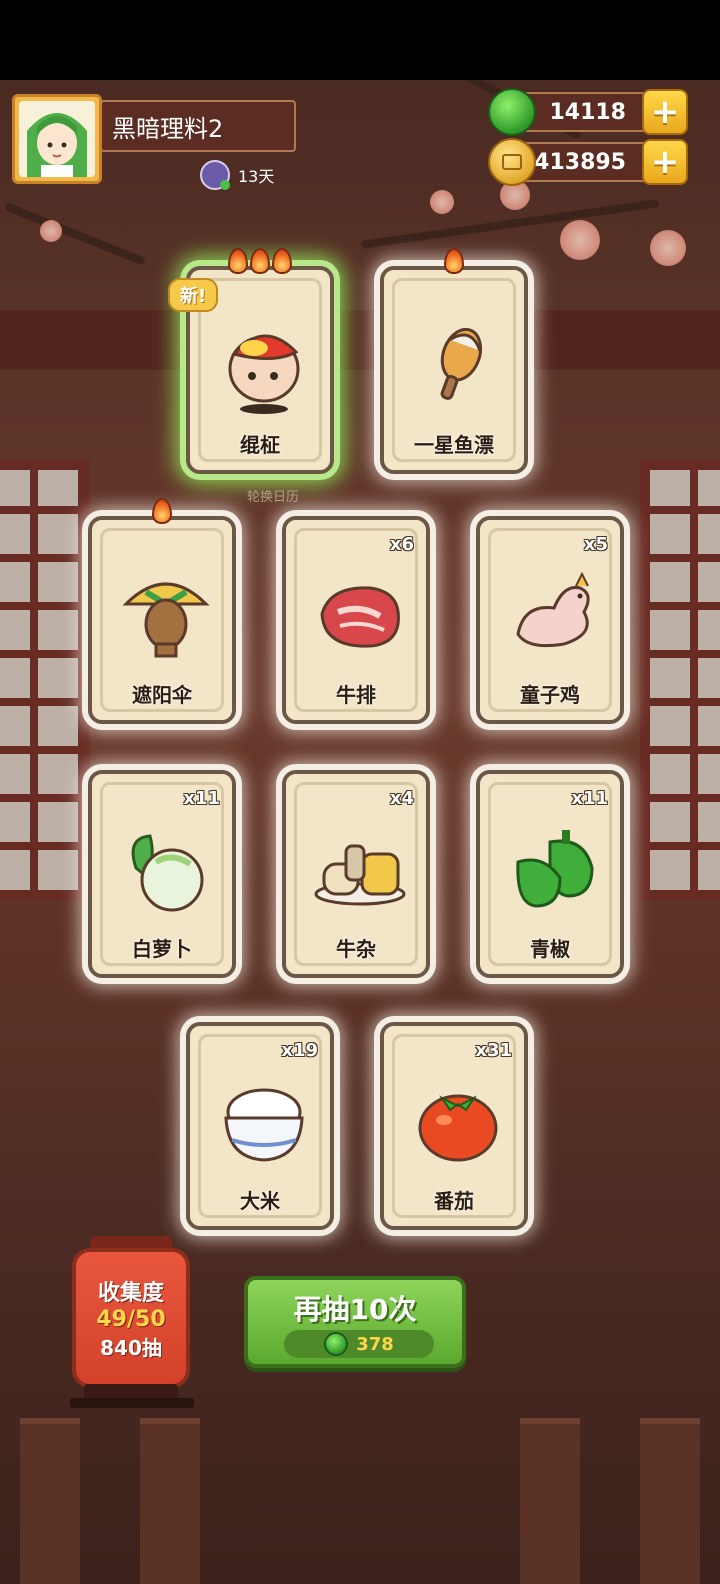  I want to click on card-count: x31, so click(493, 1050).